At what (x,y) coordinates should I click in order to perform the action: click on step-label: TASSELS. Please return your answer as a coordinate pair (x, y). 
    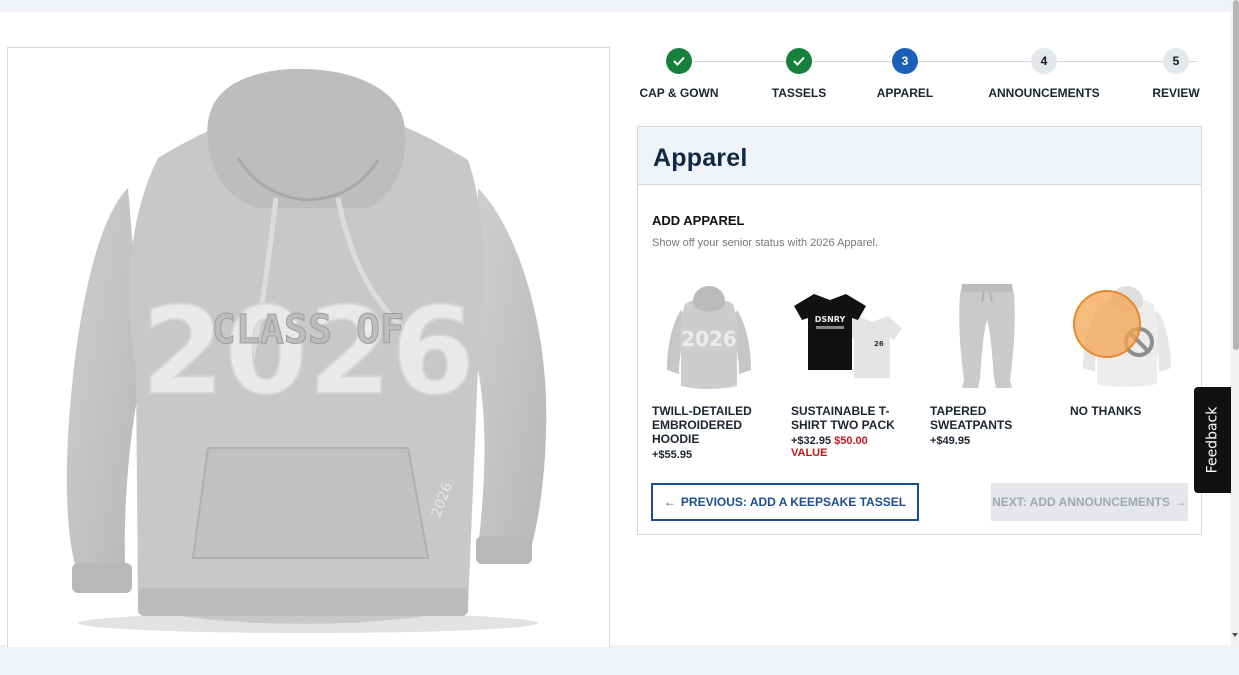
    Looking at the image, I should click on (799, 93).